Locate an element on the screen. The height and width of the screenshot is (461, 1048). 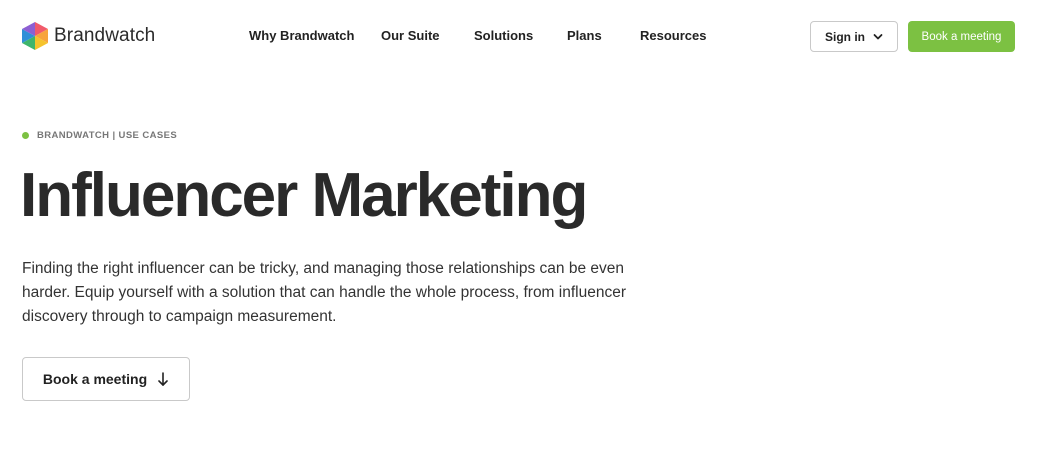
nav-resources: Resources is located at coordinates (673, 35).